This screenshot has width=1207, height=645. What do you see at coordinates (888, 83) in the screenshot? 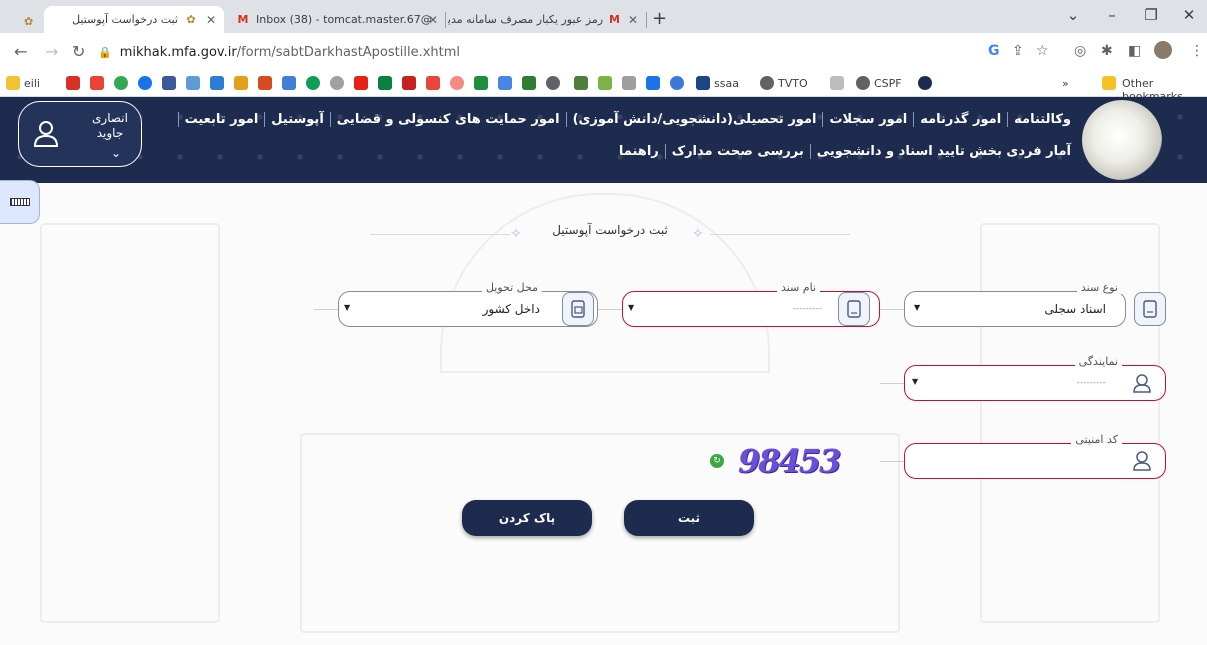
I see `bookmark-label: CSPF` at bounding box center [888, 83].